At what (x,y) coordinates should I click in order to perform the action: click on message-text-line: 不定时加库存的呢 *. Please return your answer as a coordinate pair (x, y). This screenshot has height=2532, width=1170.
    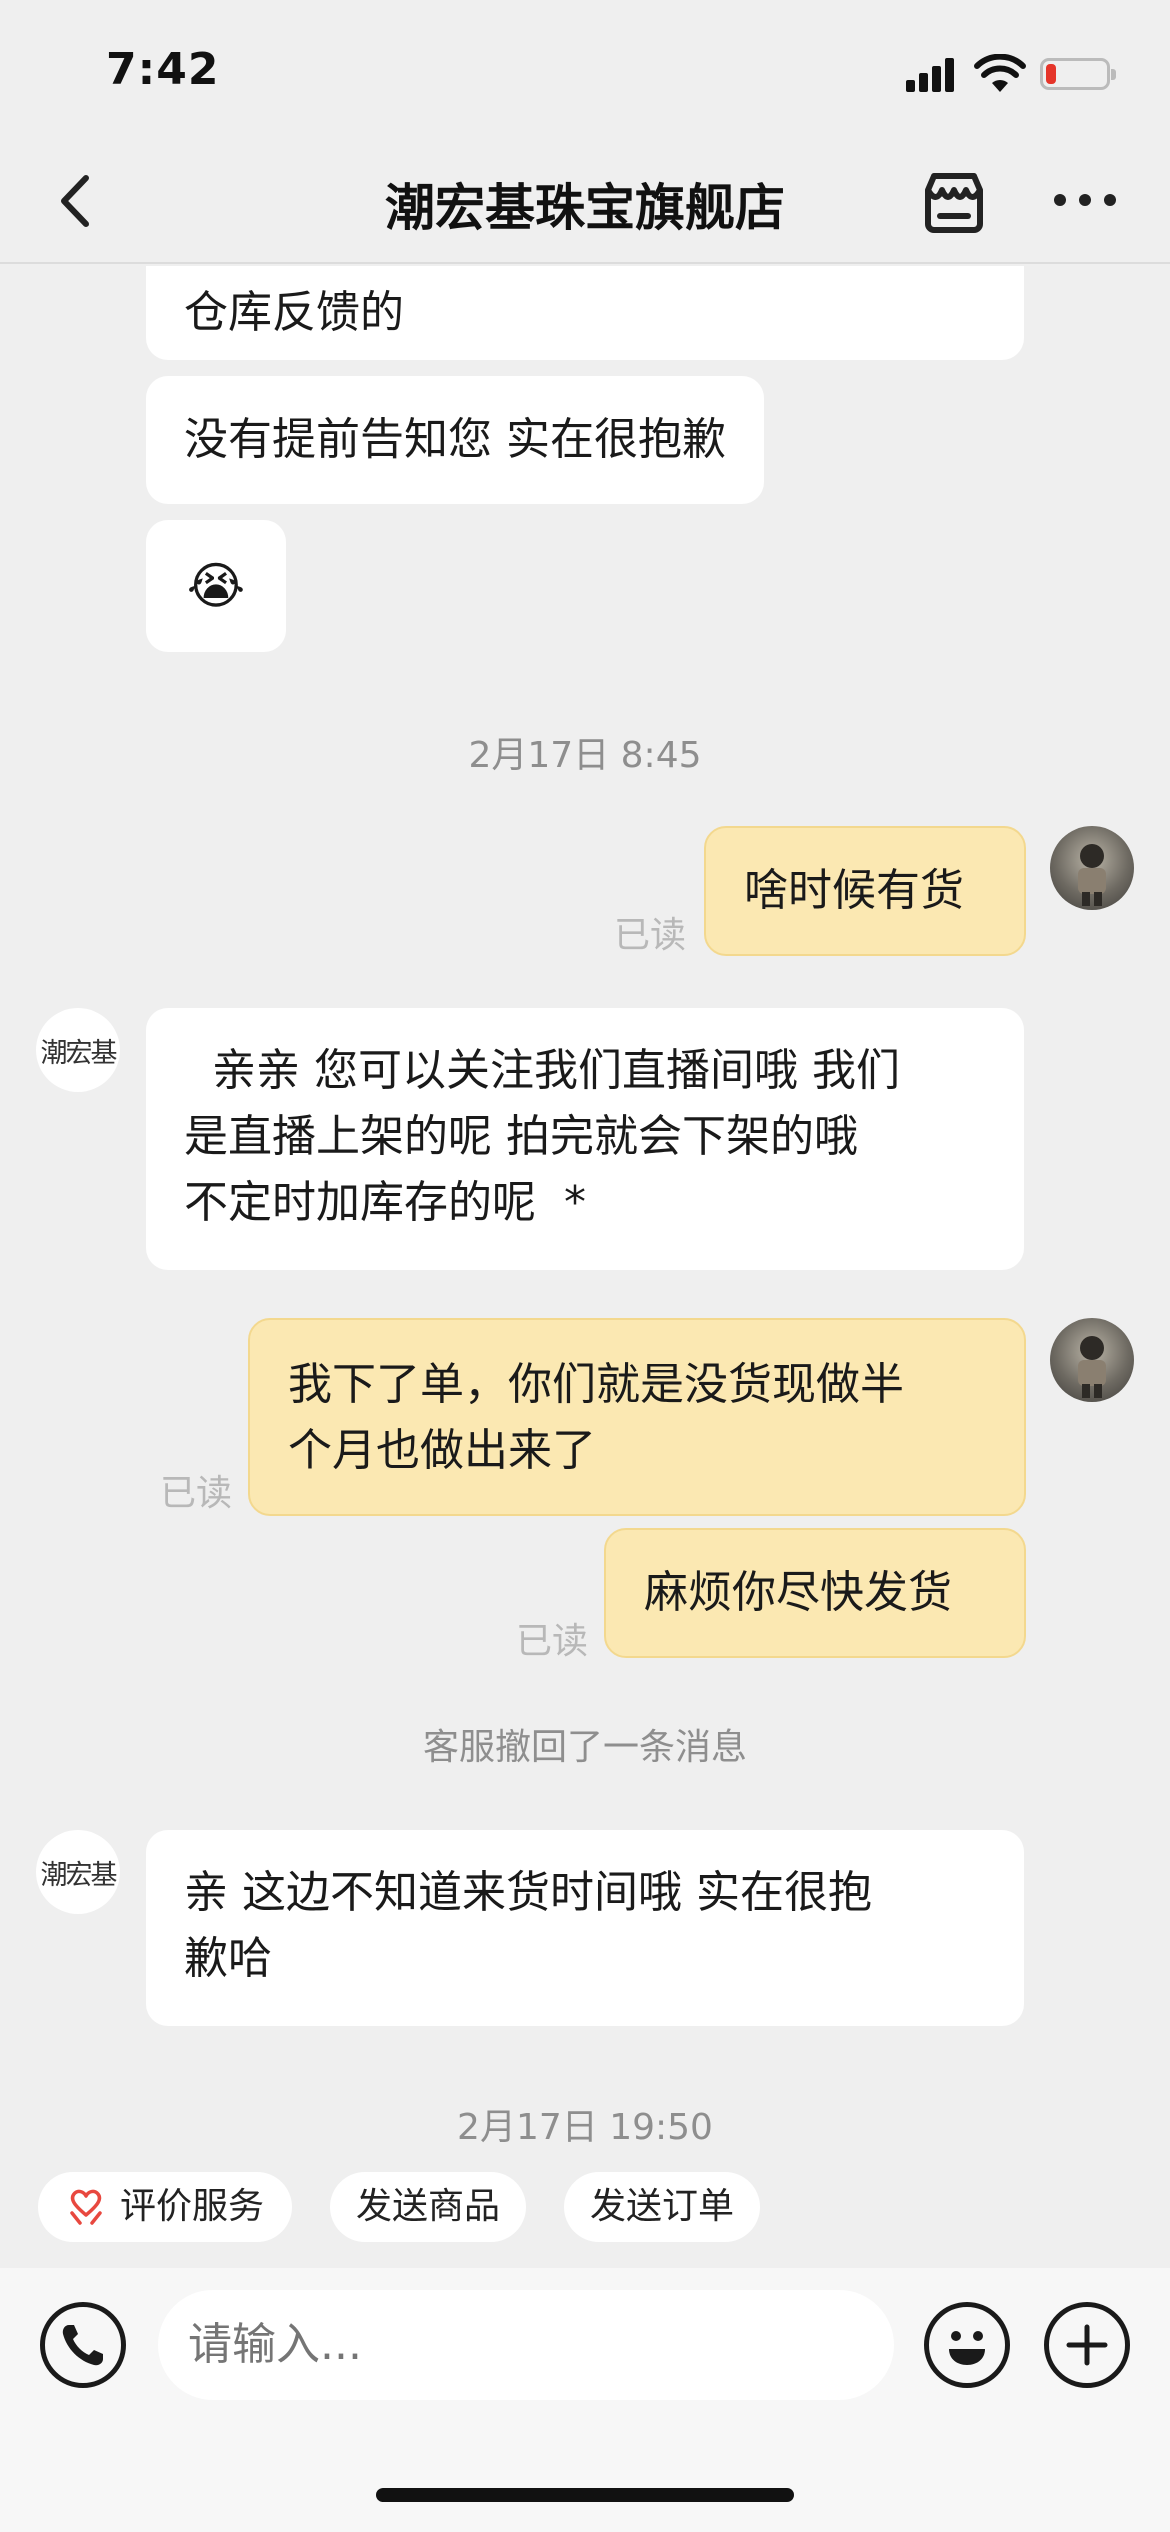
    Looking at the image, I should click on (385, 1202).